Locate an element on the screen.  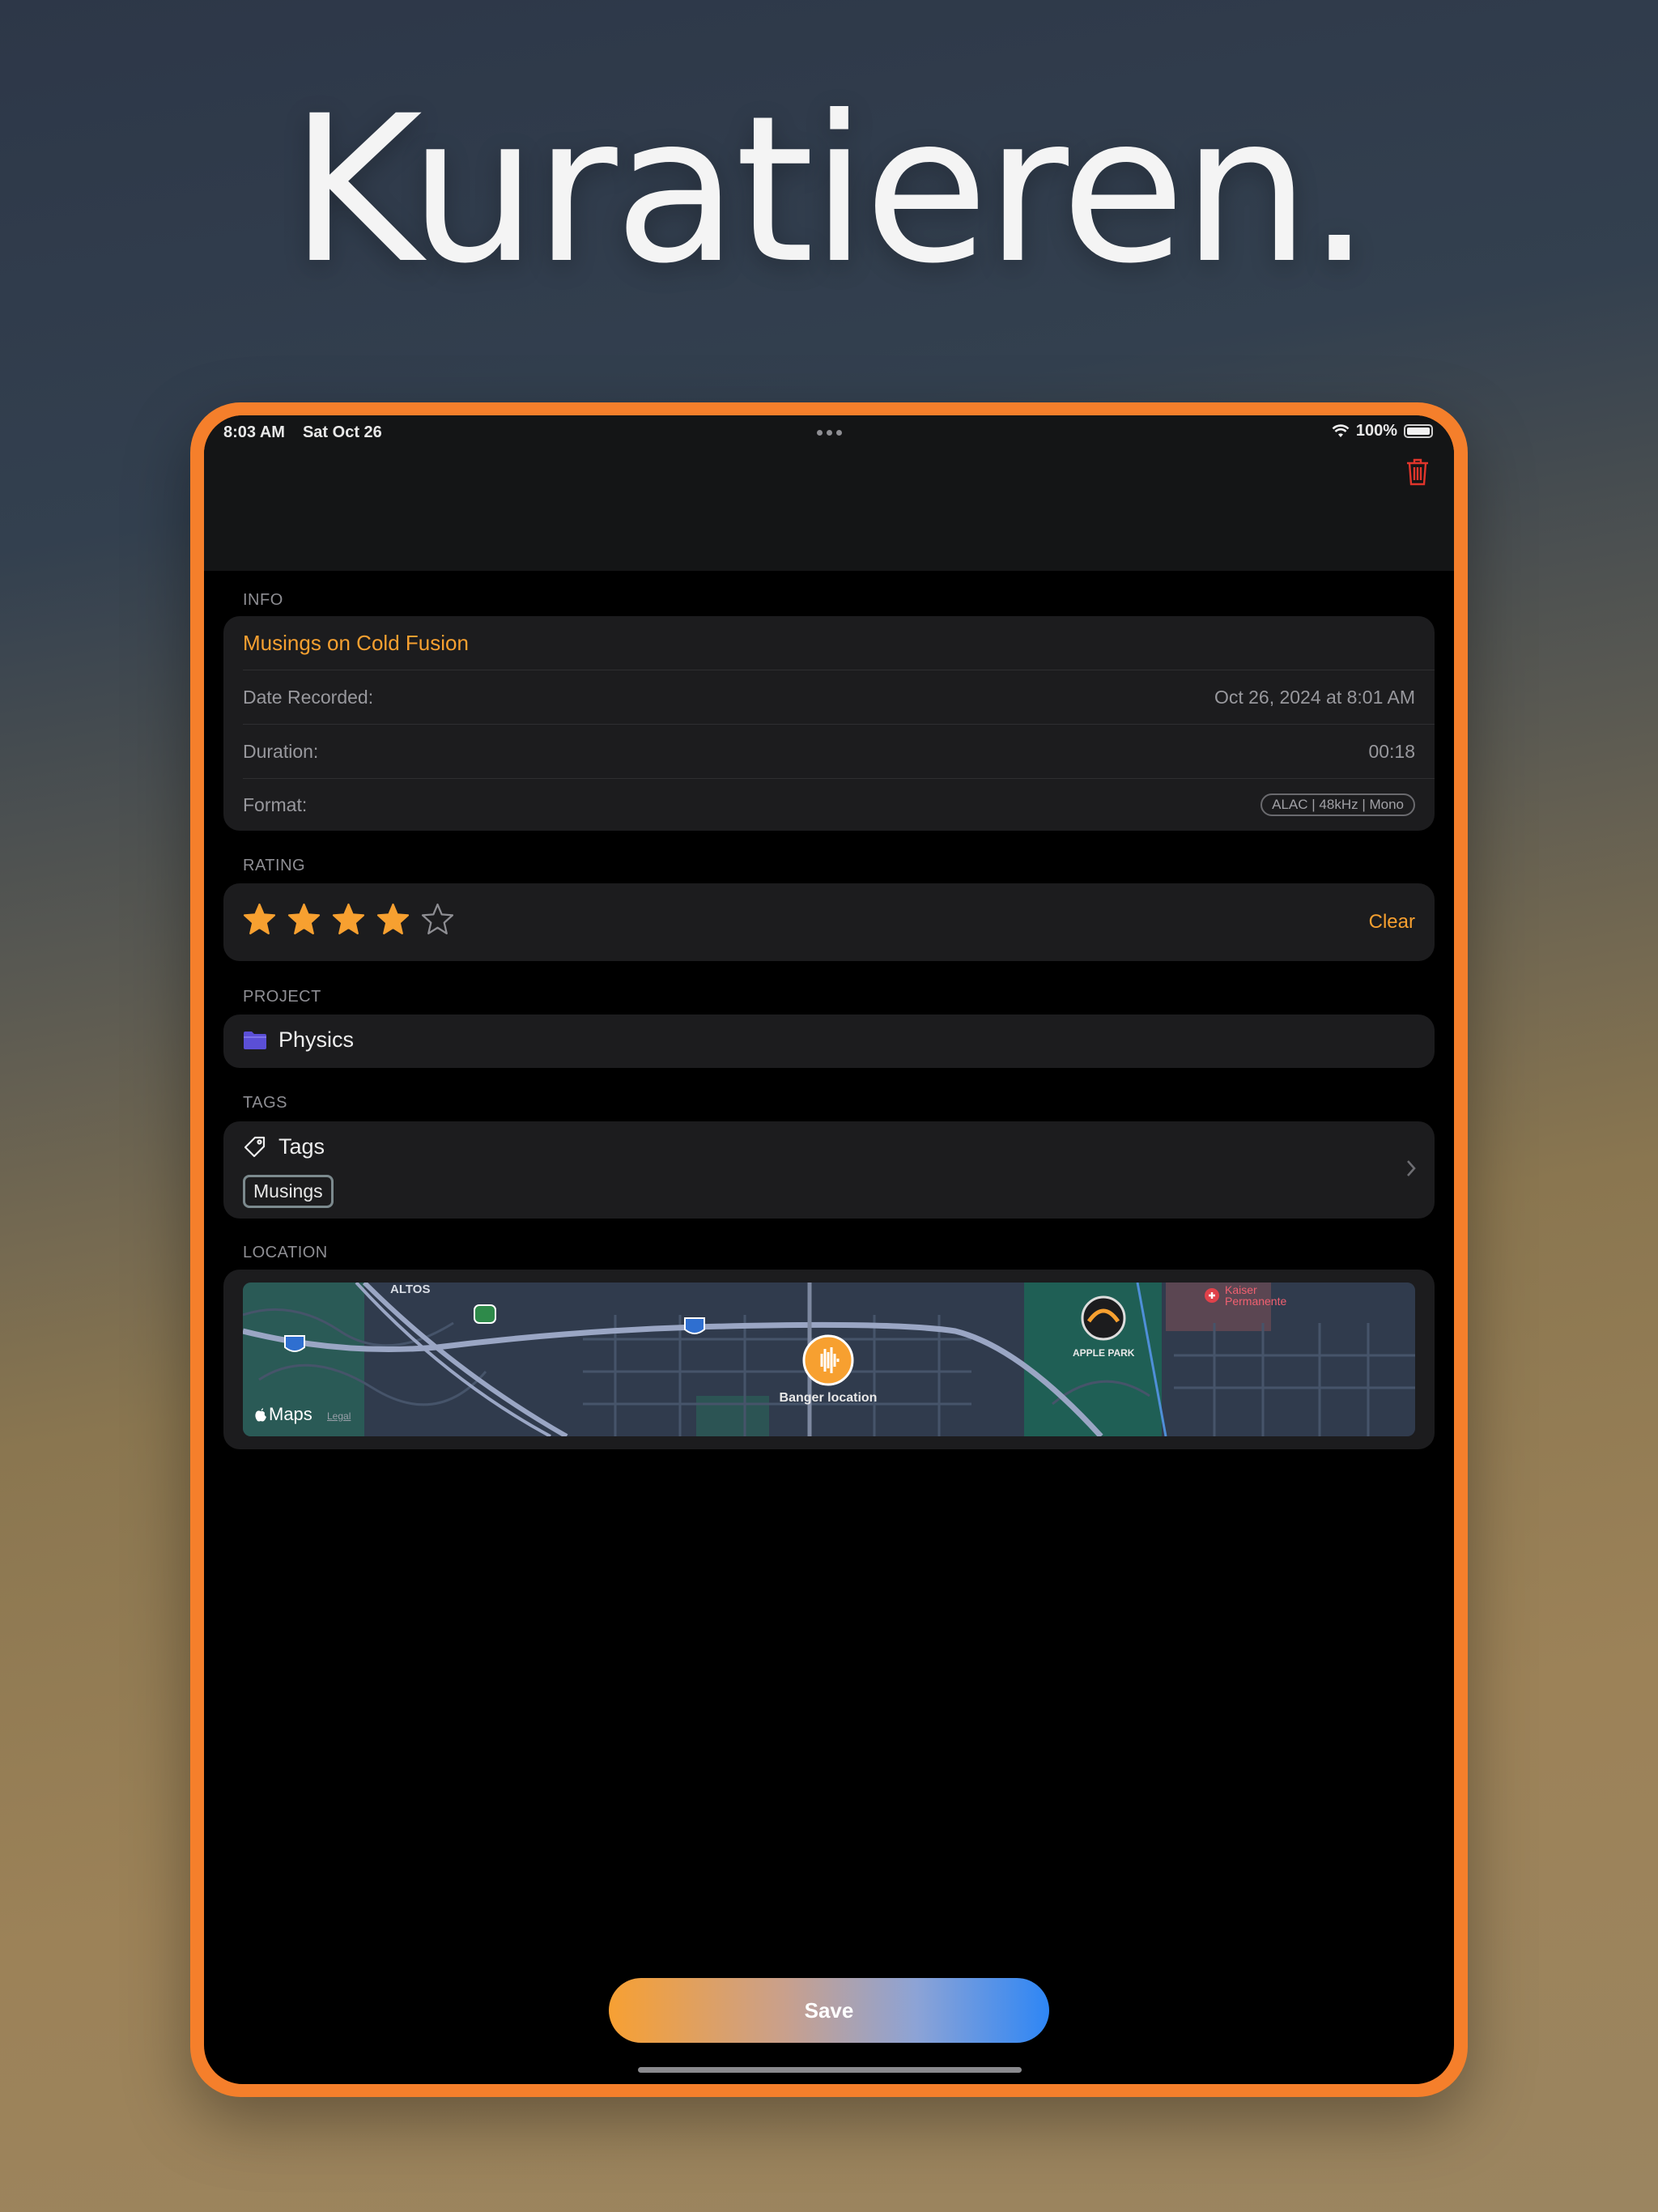
rating-card: Clear is located at coordinates (829, 922).